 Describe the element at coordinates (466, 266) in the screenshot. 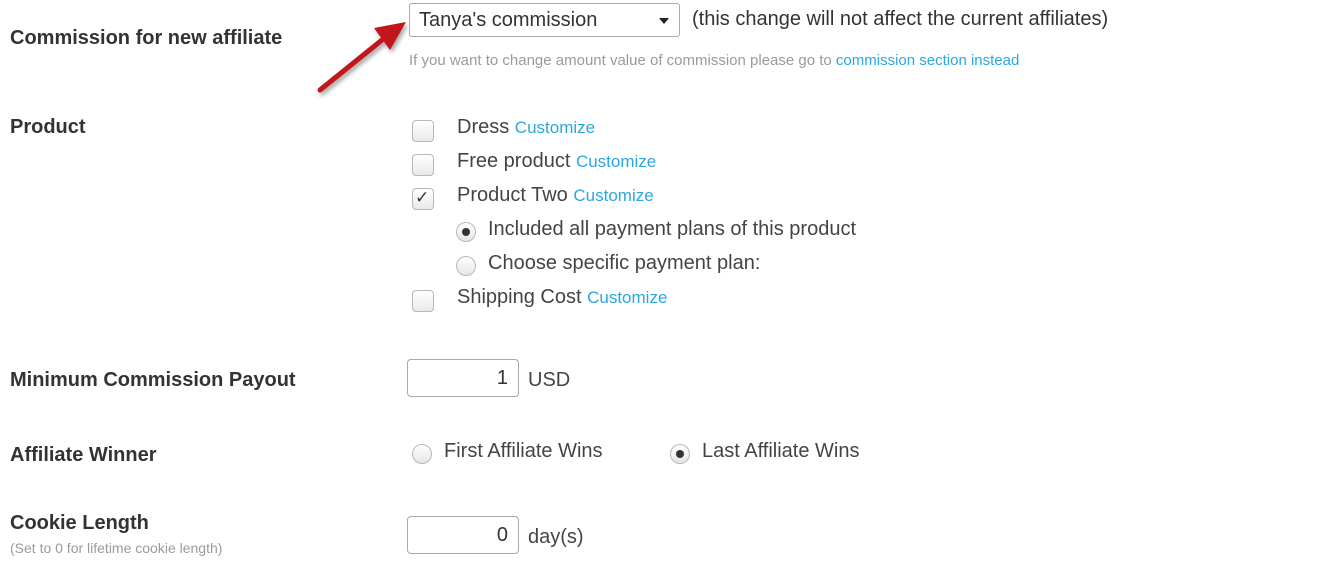

I see `payment-plan-specific-radio` at that location.